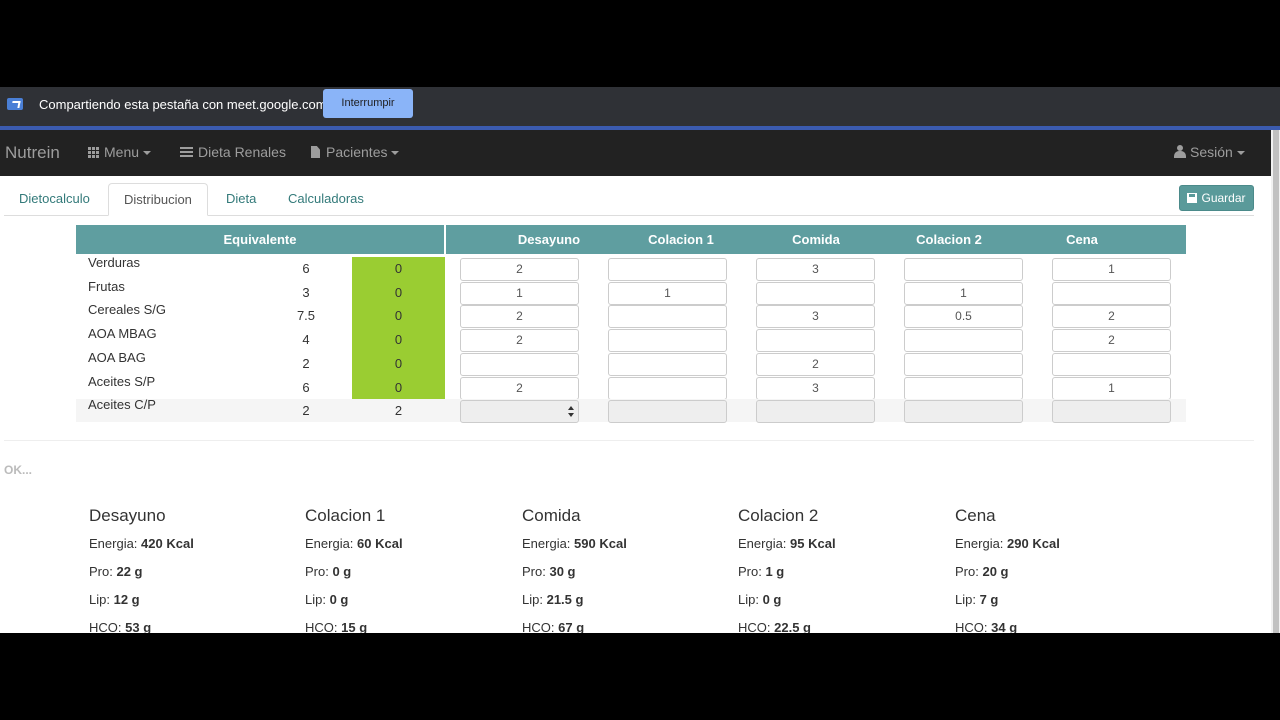  I want to click on nav-dieta-renales: Dieta Renales, so click(233, 152).